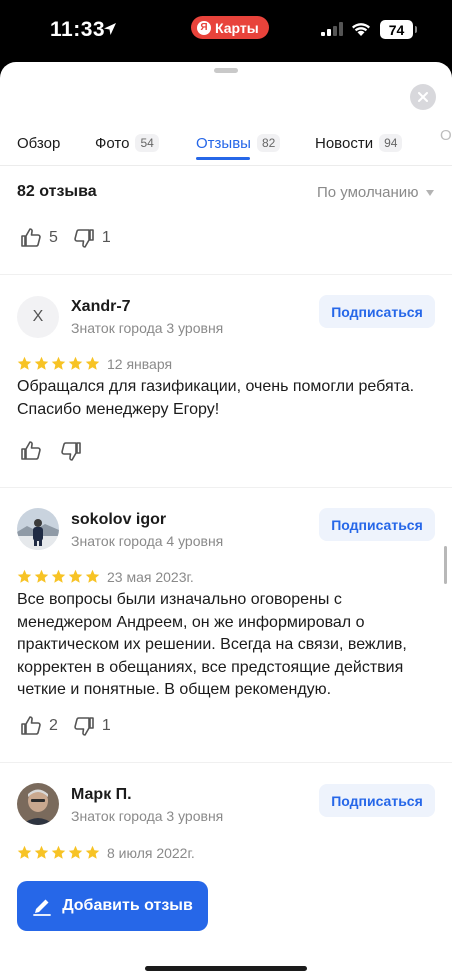 The width and height of the screenshot is (452, 978). Describe the element at coordinates (42, 907) in the screenshot. I see `pencil-icon` at that location.